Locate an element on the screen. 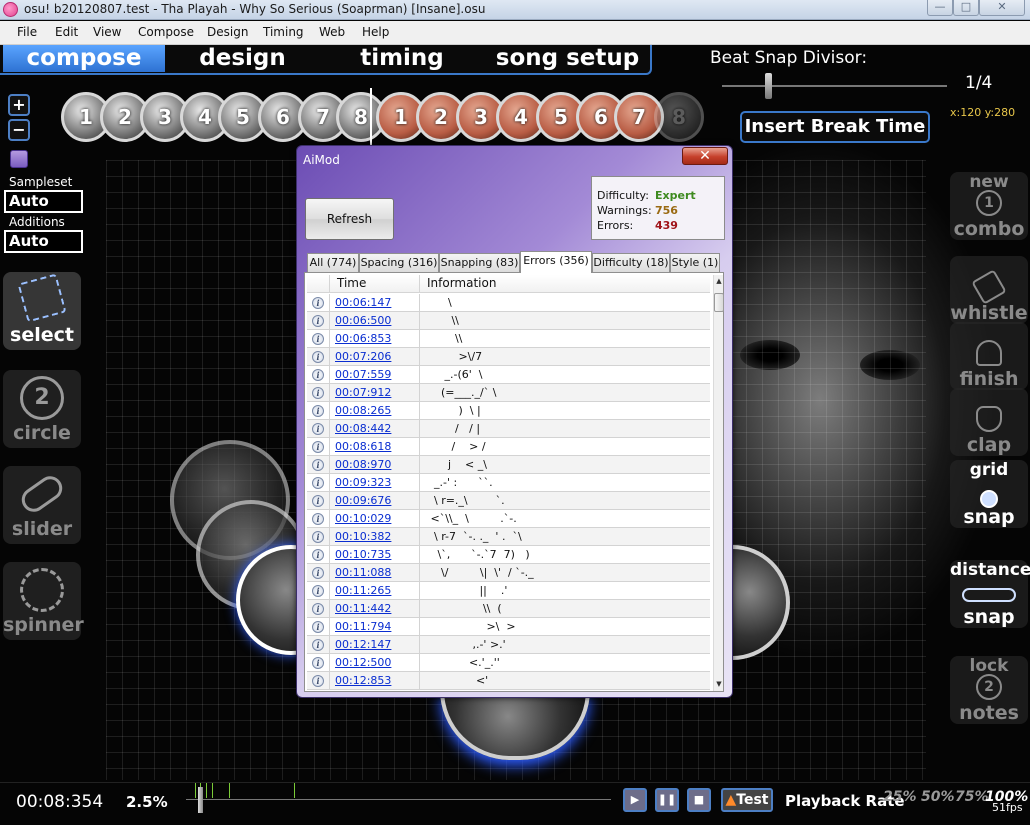  row-time-link: 00:11:794 is located at coordinates (363, 626).